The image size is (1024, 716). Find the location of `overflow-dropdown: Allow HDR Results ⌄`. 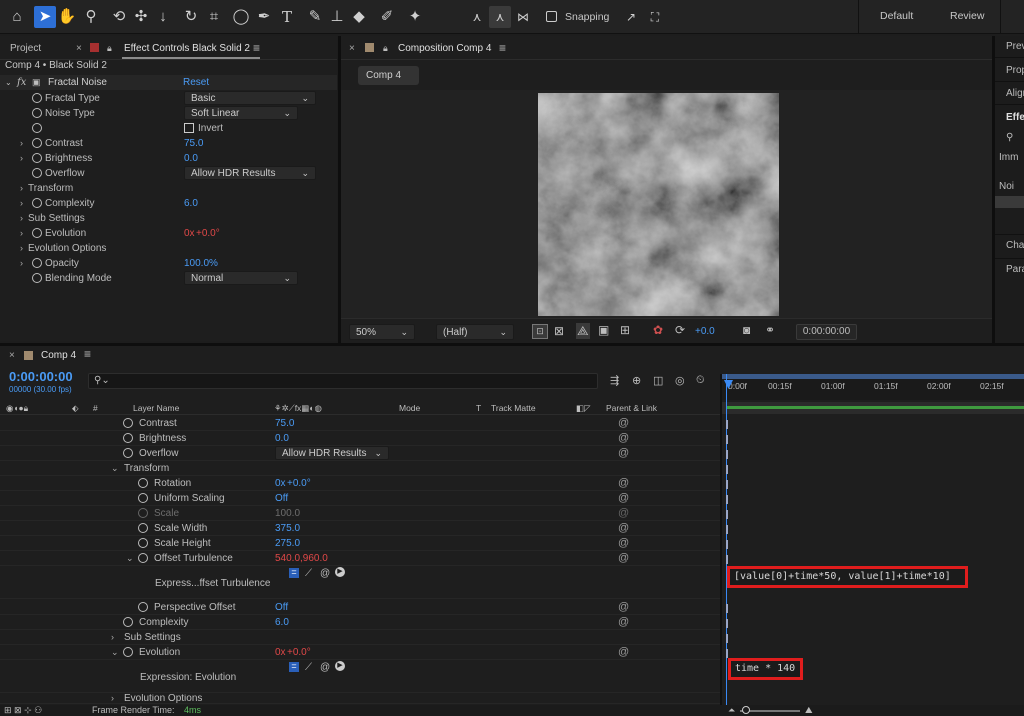

overflow-dropdown: Allow HDR Results ⌄ is located at coordinates (250, 173).